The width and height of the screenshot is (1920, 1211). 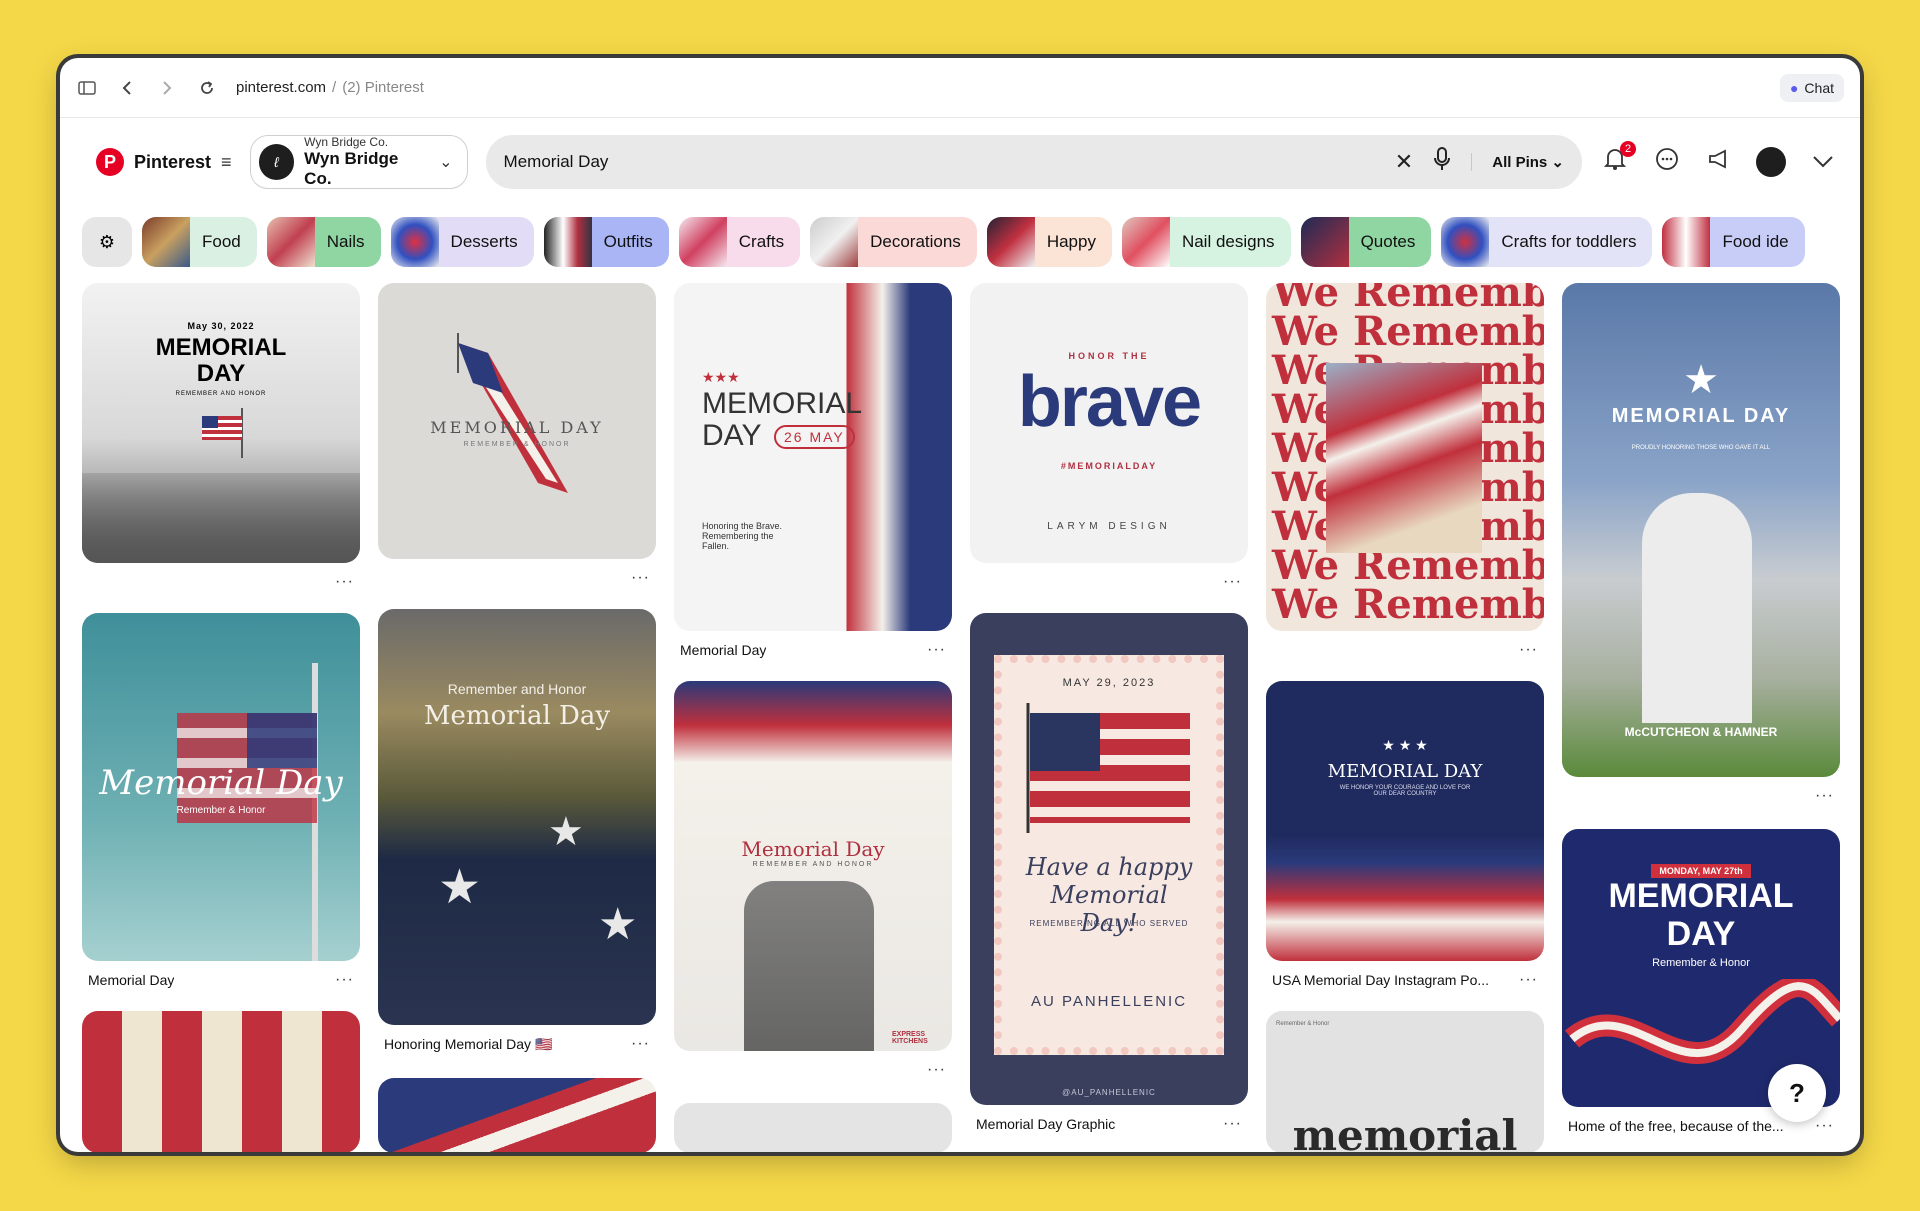 I want to click on chip-label: Crafts for toddlers, so click(x=1569, y=241).